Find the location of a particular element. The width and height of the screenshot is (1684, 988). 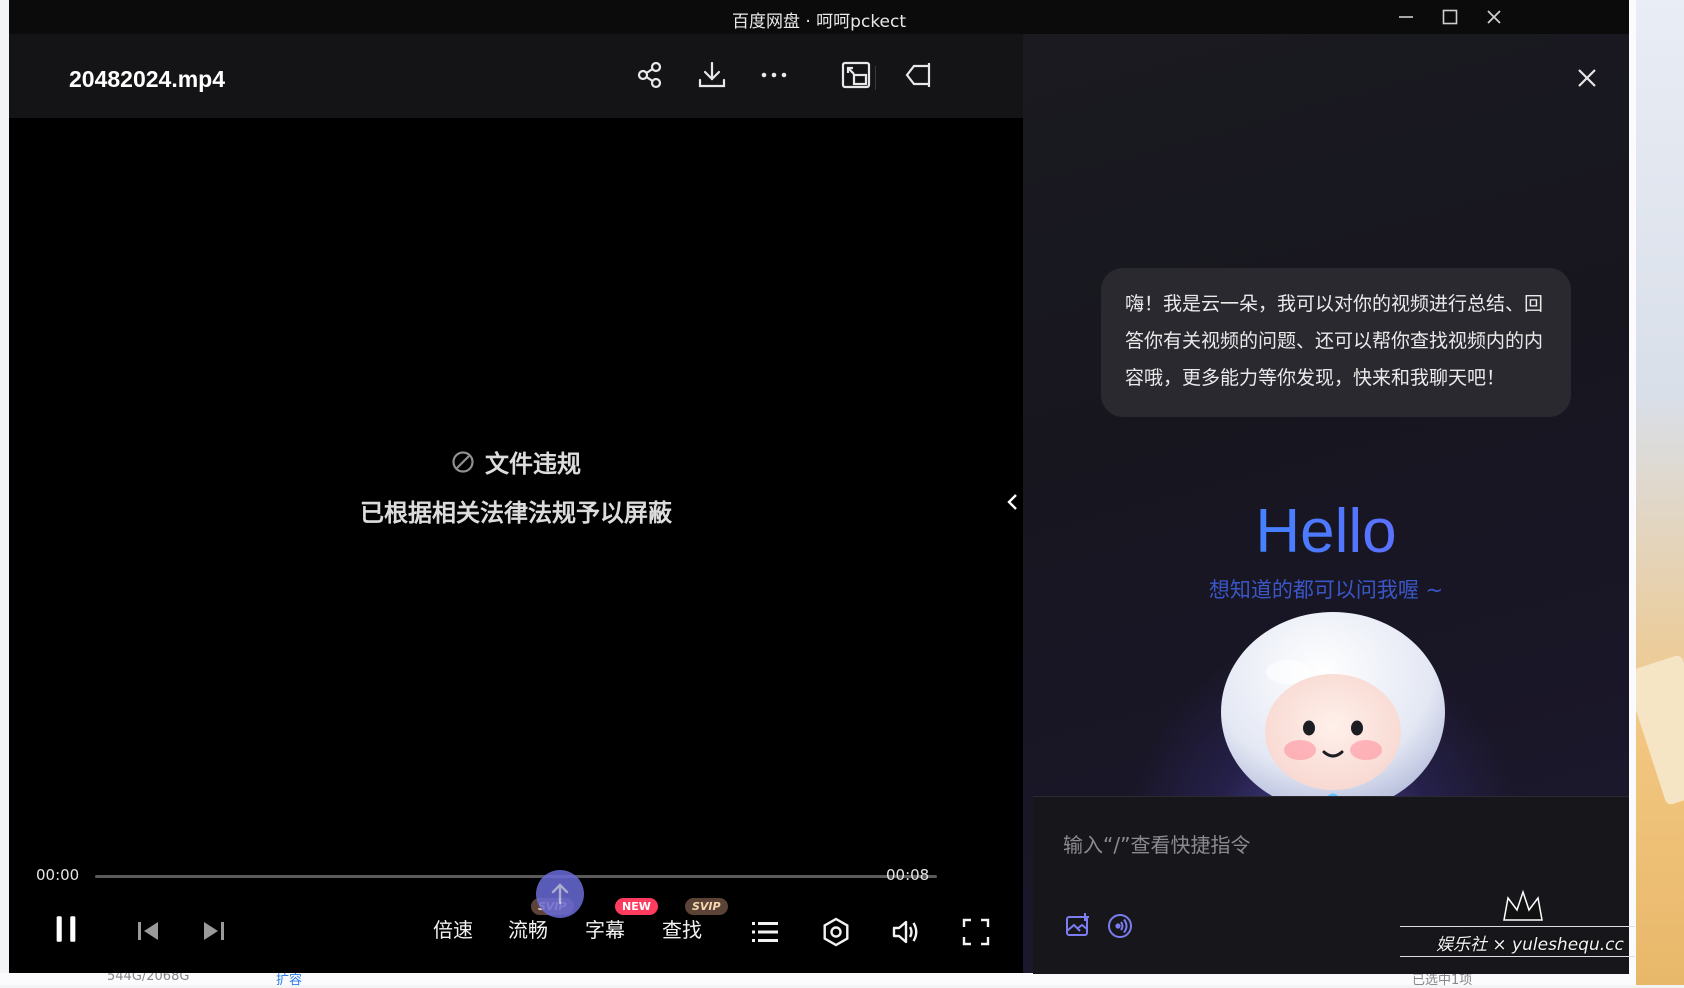

share-icon is located at coordinates (650, 75).